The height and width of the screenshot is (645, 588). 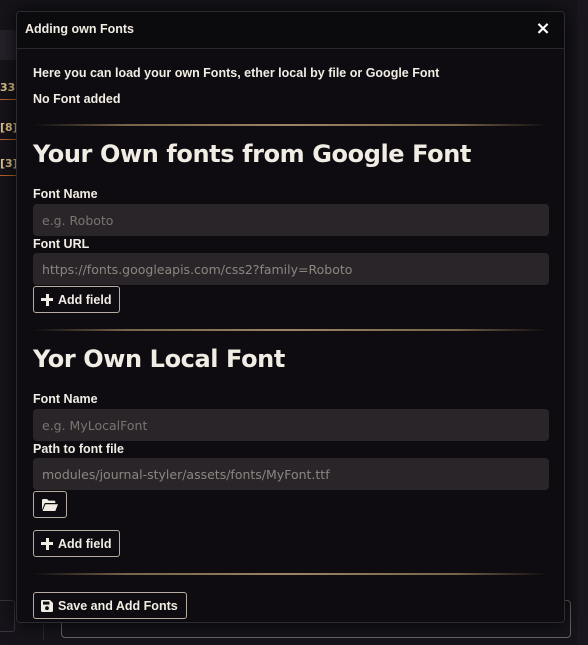 I want to click on folder-open-icon, so click(x=50, y=505).